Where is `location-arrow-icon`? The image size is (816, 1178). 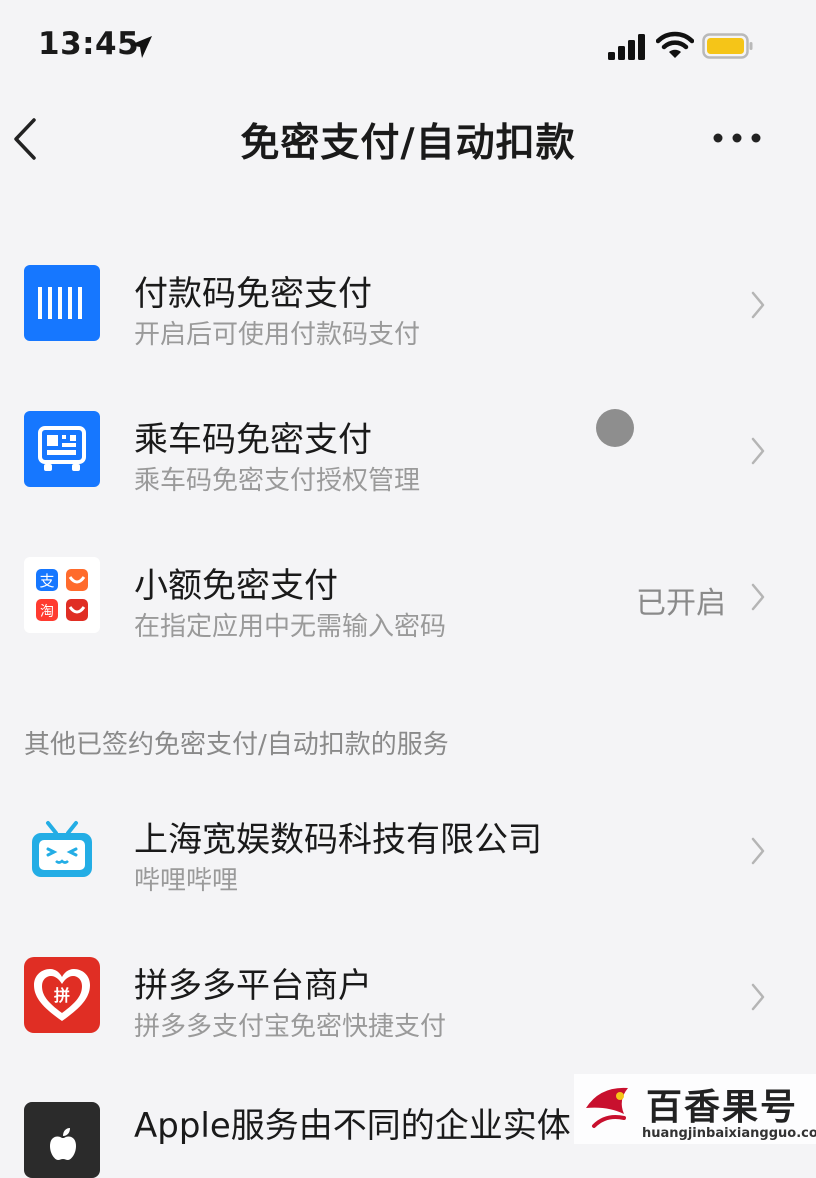 location-arrow-icon is located at coordinates (141, 47).